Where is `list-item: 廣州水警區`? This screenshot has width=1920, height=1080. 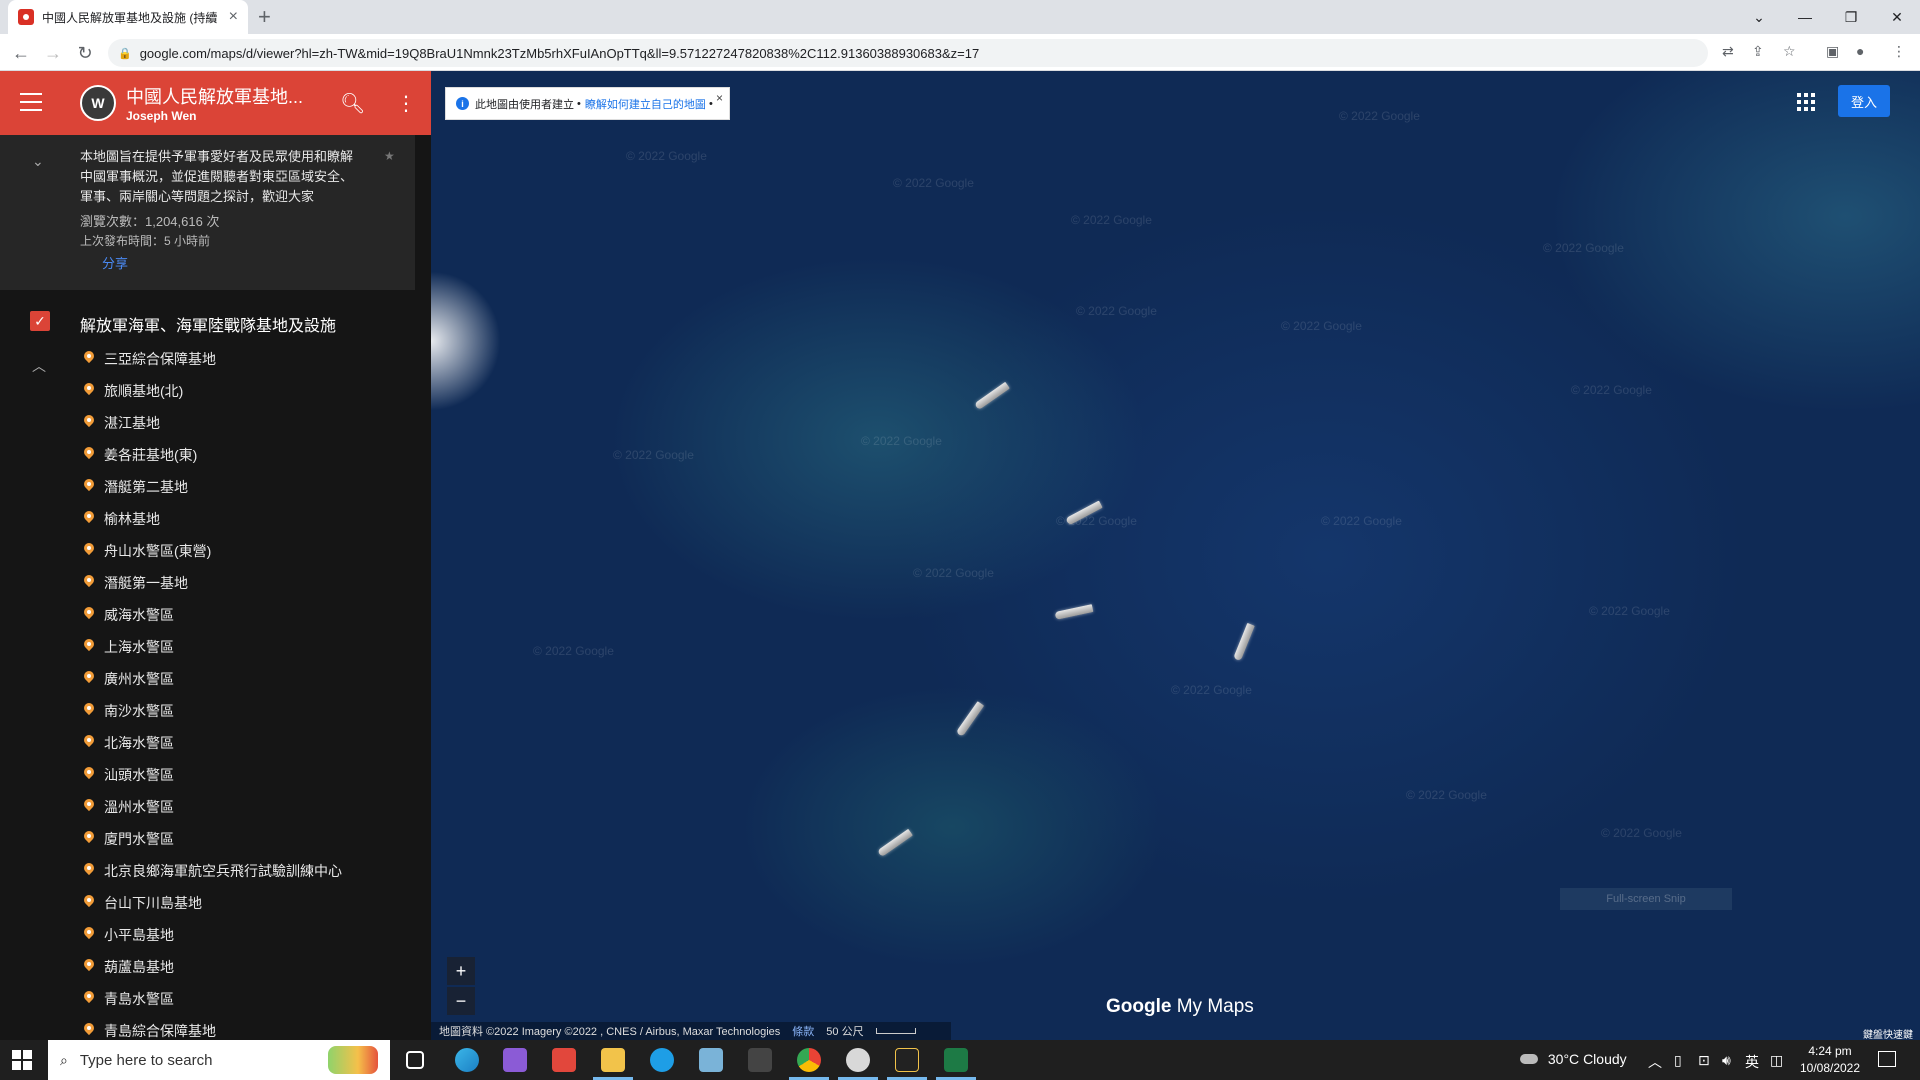 list-item: 廣州水警區 is located at coordinates (215, 679).